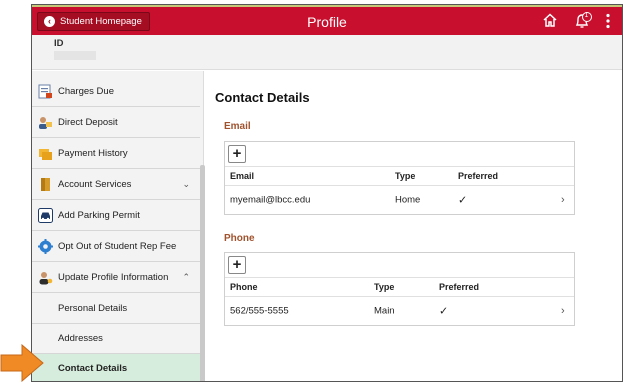 The width and height of the screenshot is (624, 383). Describe the element at coordinates (584, 22) in the screenshot. I see `notifications-icon: 1` at that location.